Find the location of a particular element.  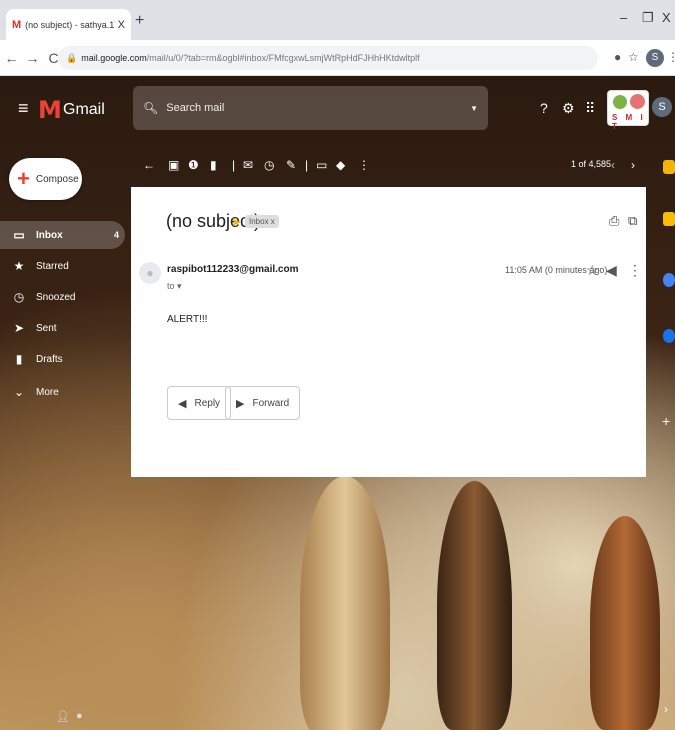

window-close-button: X is located at coordinates (666, 17).